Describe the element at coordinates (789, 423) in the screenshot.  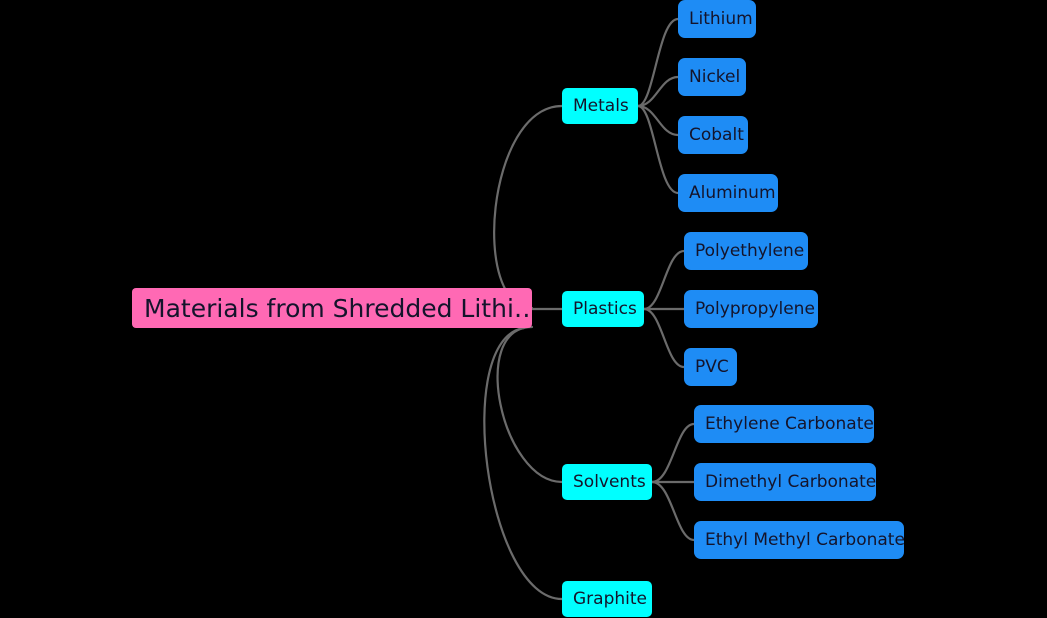
I see `leaf-node-ethylene-carbonate-label: Ethylene Carbonate` at that location.